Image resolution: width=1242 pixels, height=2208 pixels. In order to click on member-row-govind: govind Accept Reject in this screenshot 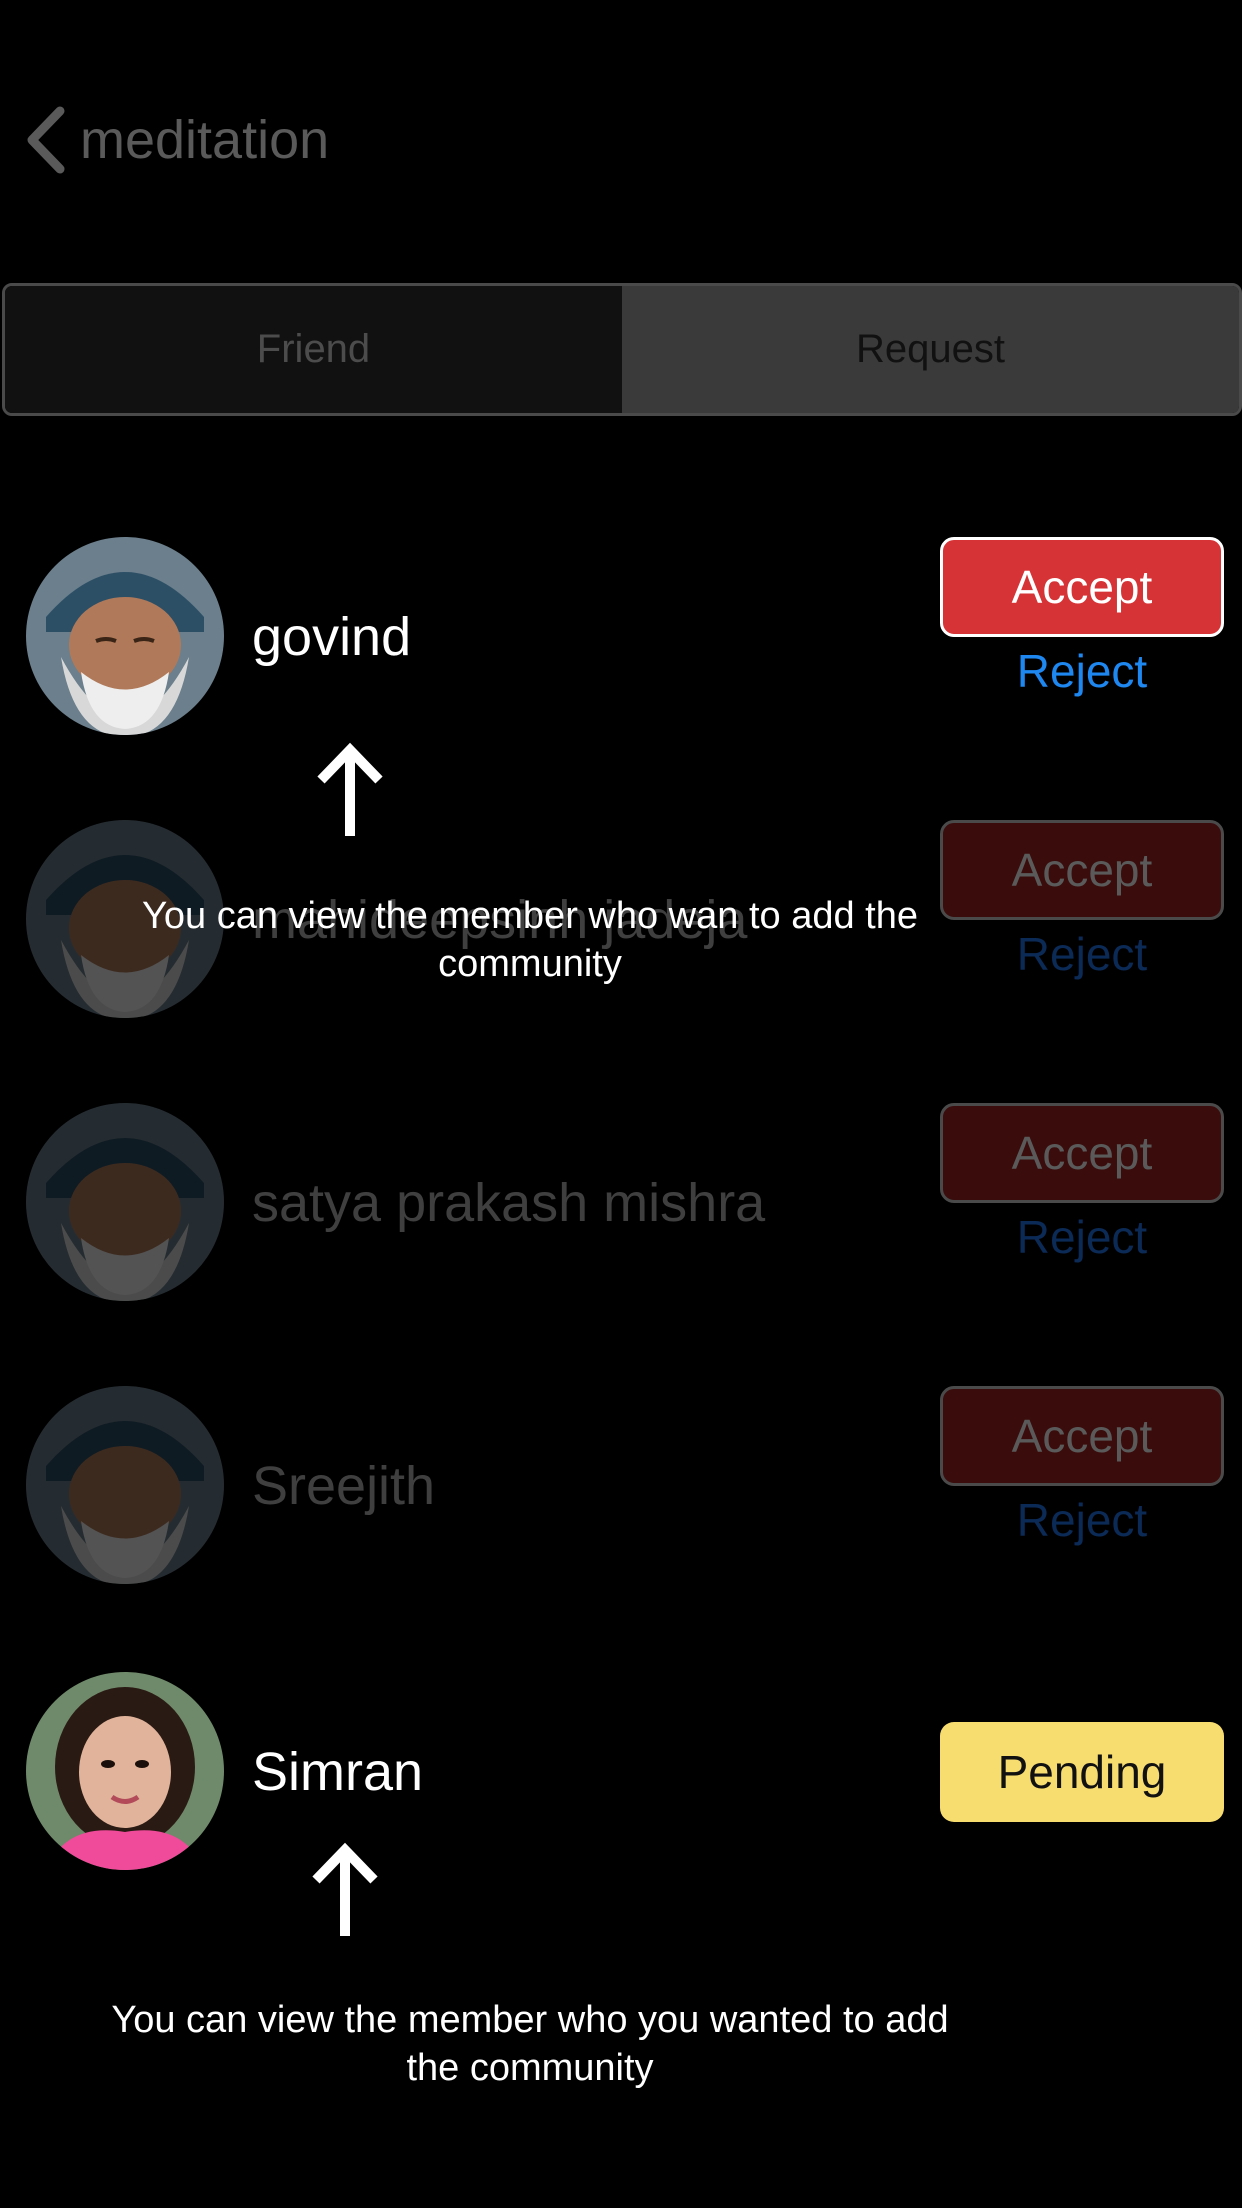, I will do `click(621, 637)`.